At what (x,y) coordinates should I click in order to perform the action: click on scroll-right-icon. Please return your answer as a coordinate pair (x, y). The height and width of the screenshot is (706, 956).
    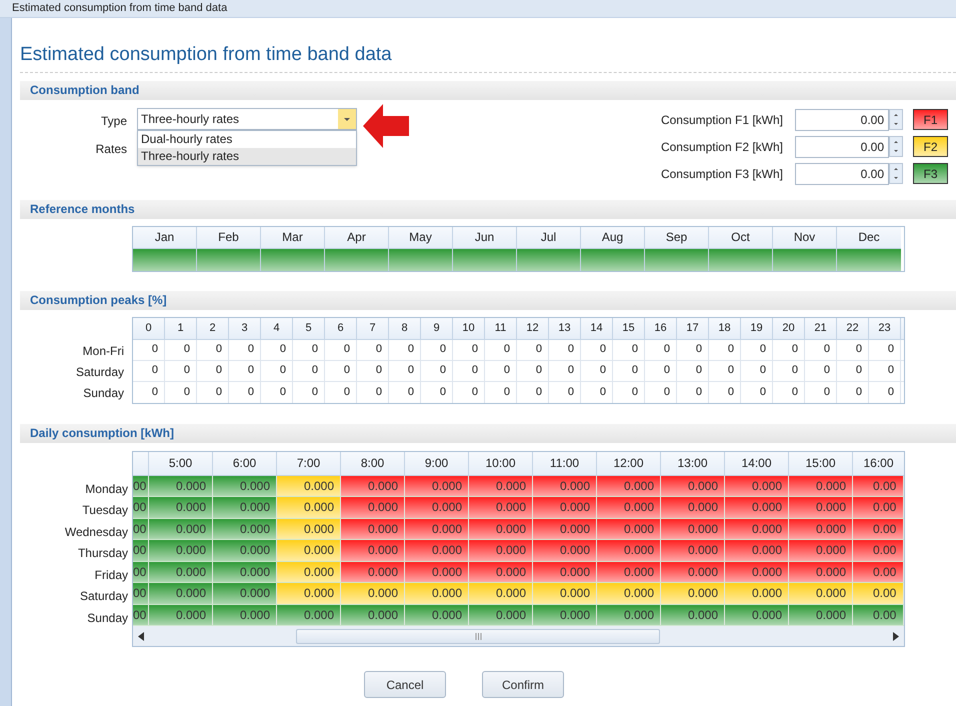
    Looking at the image, I should click on (896, 636).